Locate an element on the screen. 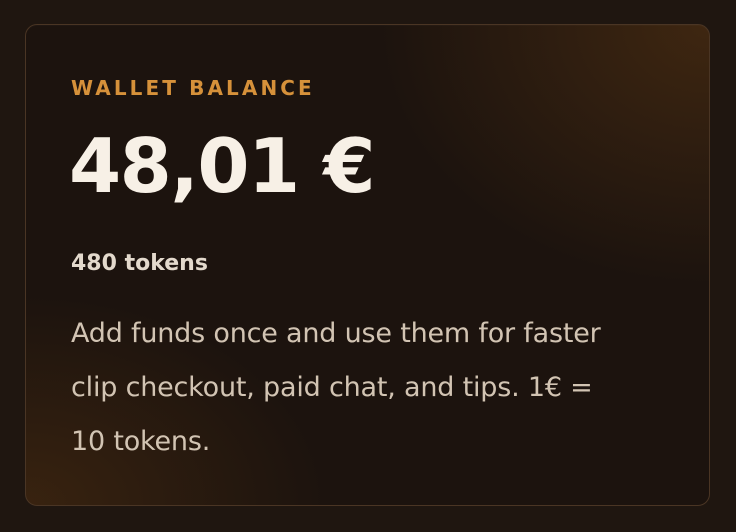 The height and width of the screenshot is (532, 736). wallet-balance-heading: WALLET BALANCE is located at coordinates (193, 88).